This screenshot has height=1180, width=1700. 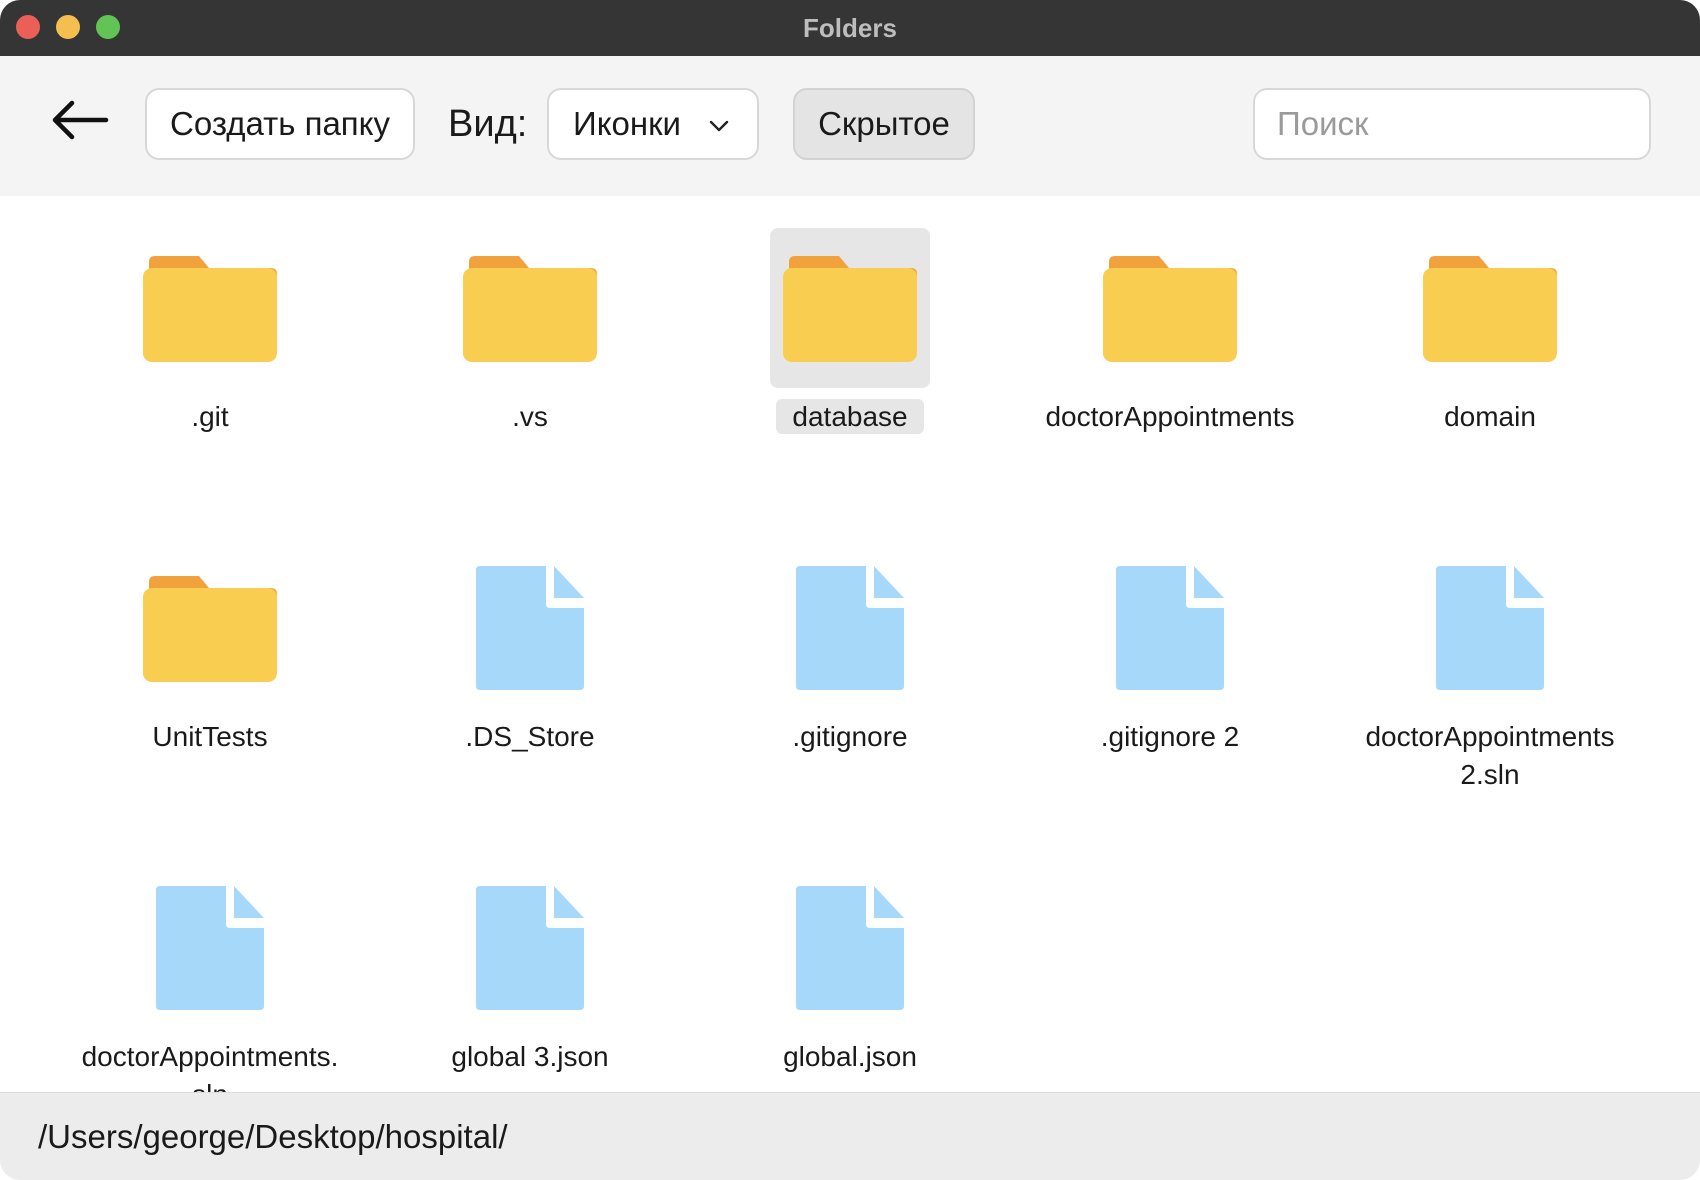 What do you see at coordinates (884, 124) in the screenshot?
I see `hidden-toggle-button: Скрытое` at bounding box center [884, 124].